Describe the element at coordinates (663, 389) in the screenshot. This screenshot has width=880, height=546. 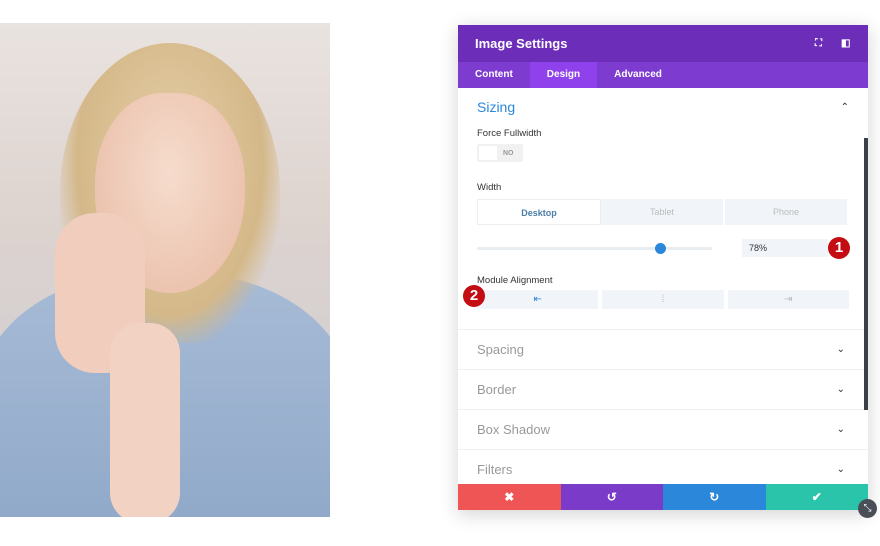
I see `section-border: Border ⌄` at that location.